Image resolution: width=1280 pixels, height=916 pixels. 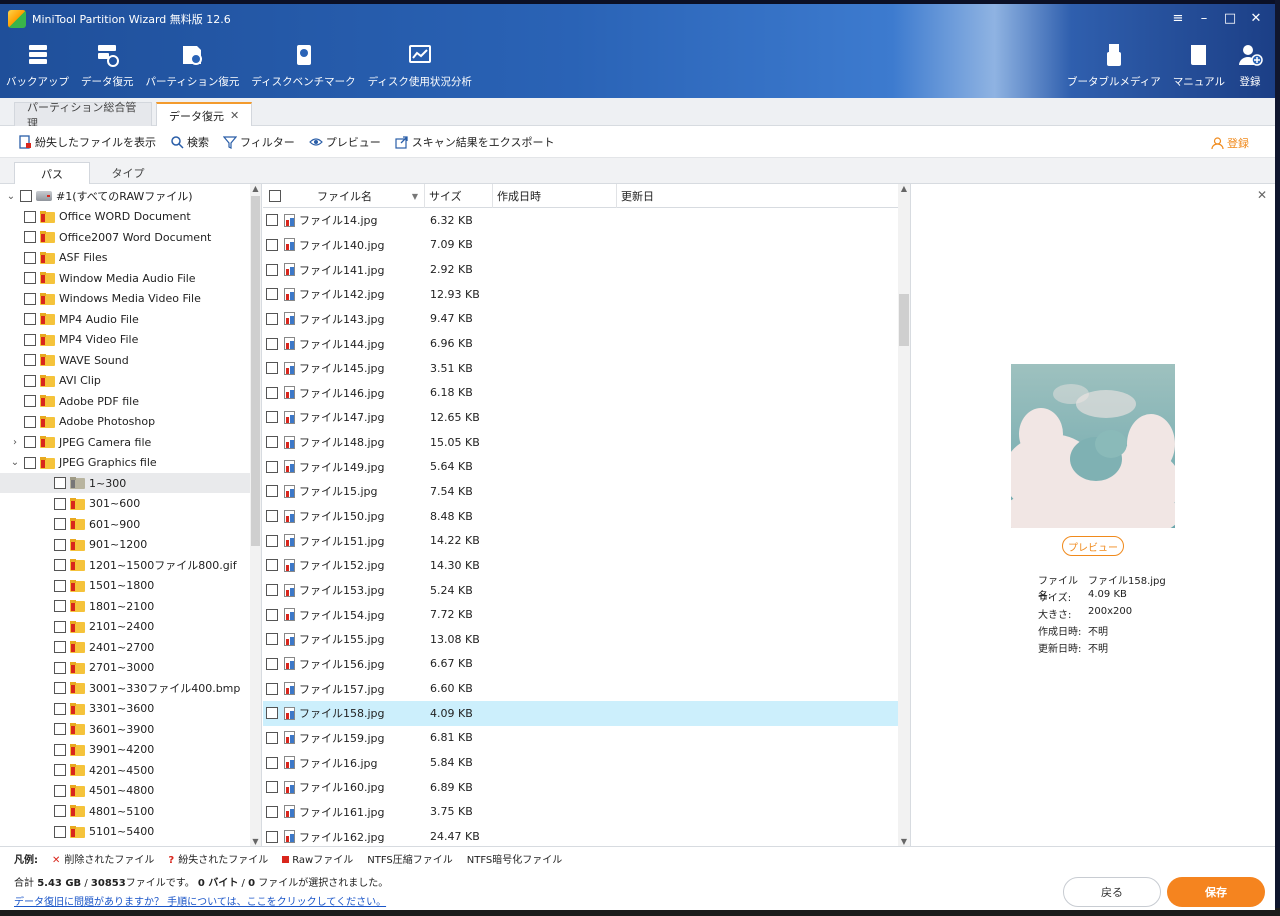 What do you see at coordinates (125, 504) in the screenshot?
I see `tree-sub-item: 301~600` at bounding box center [125, 504].